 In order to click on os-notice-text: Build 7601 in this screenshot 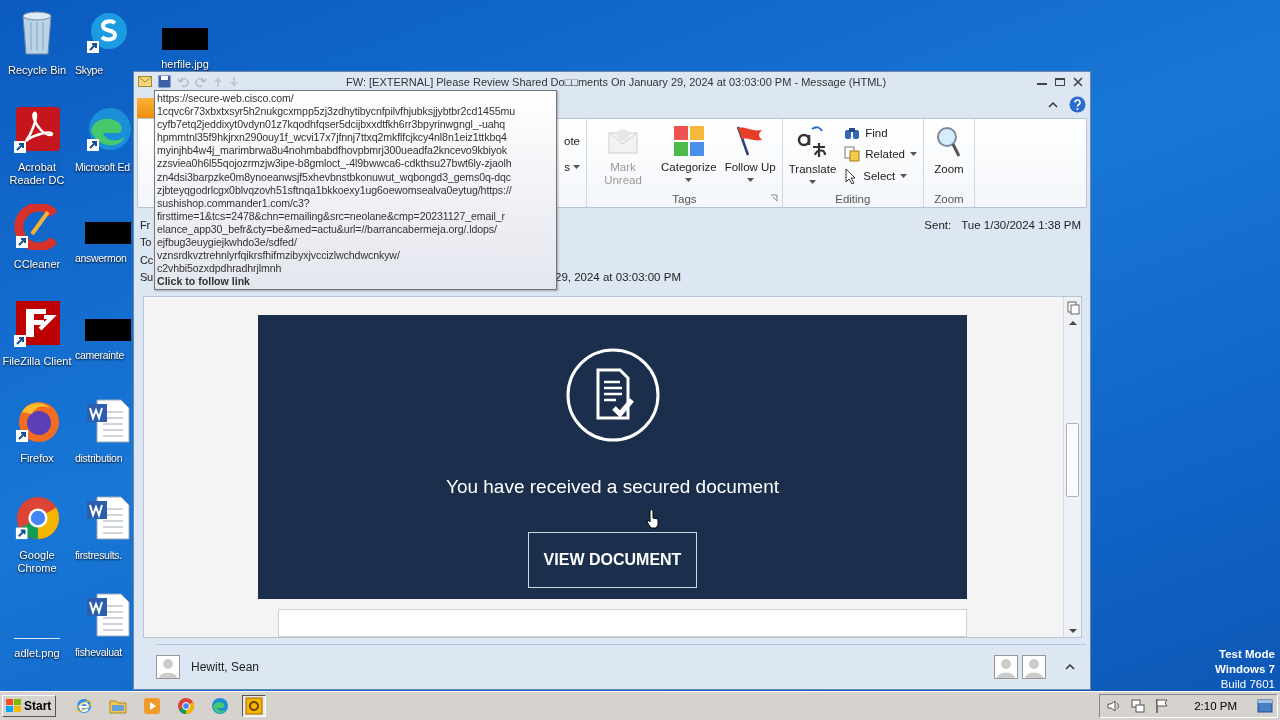, I will do `click(1247, 684)`.